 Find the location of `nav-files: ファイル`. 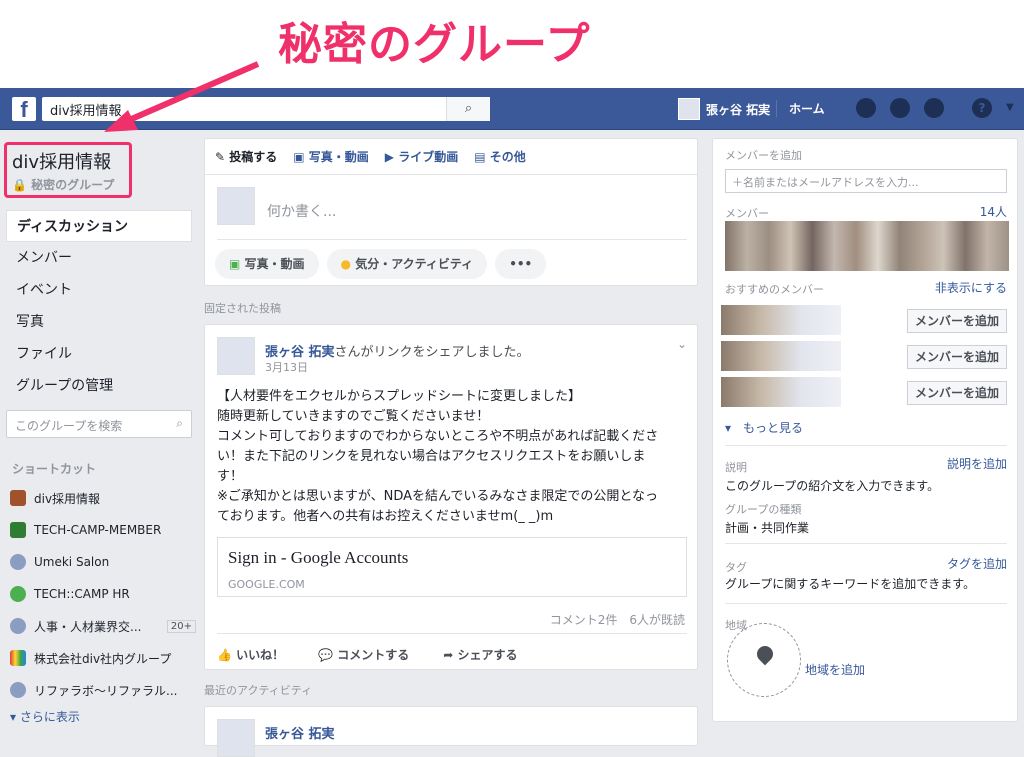

nav-files: ファイル is located at coordinates (99, 354).